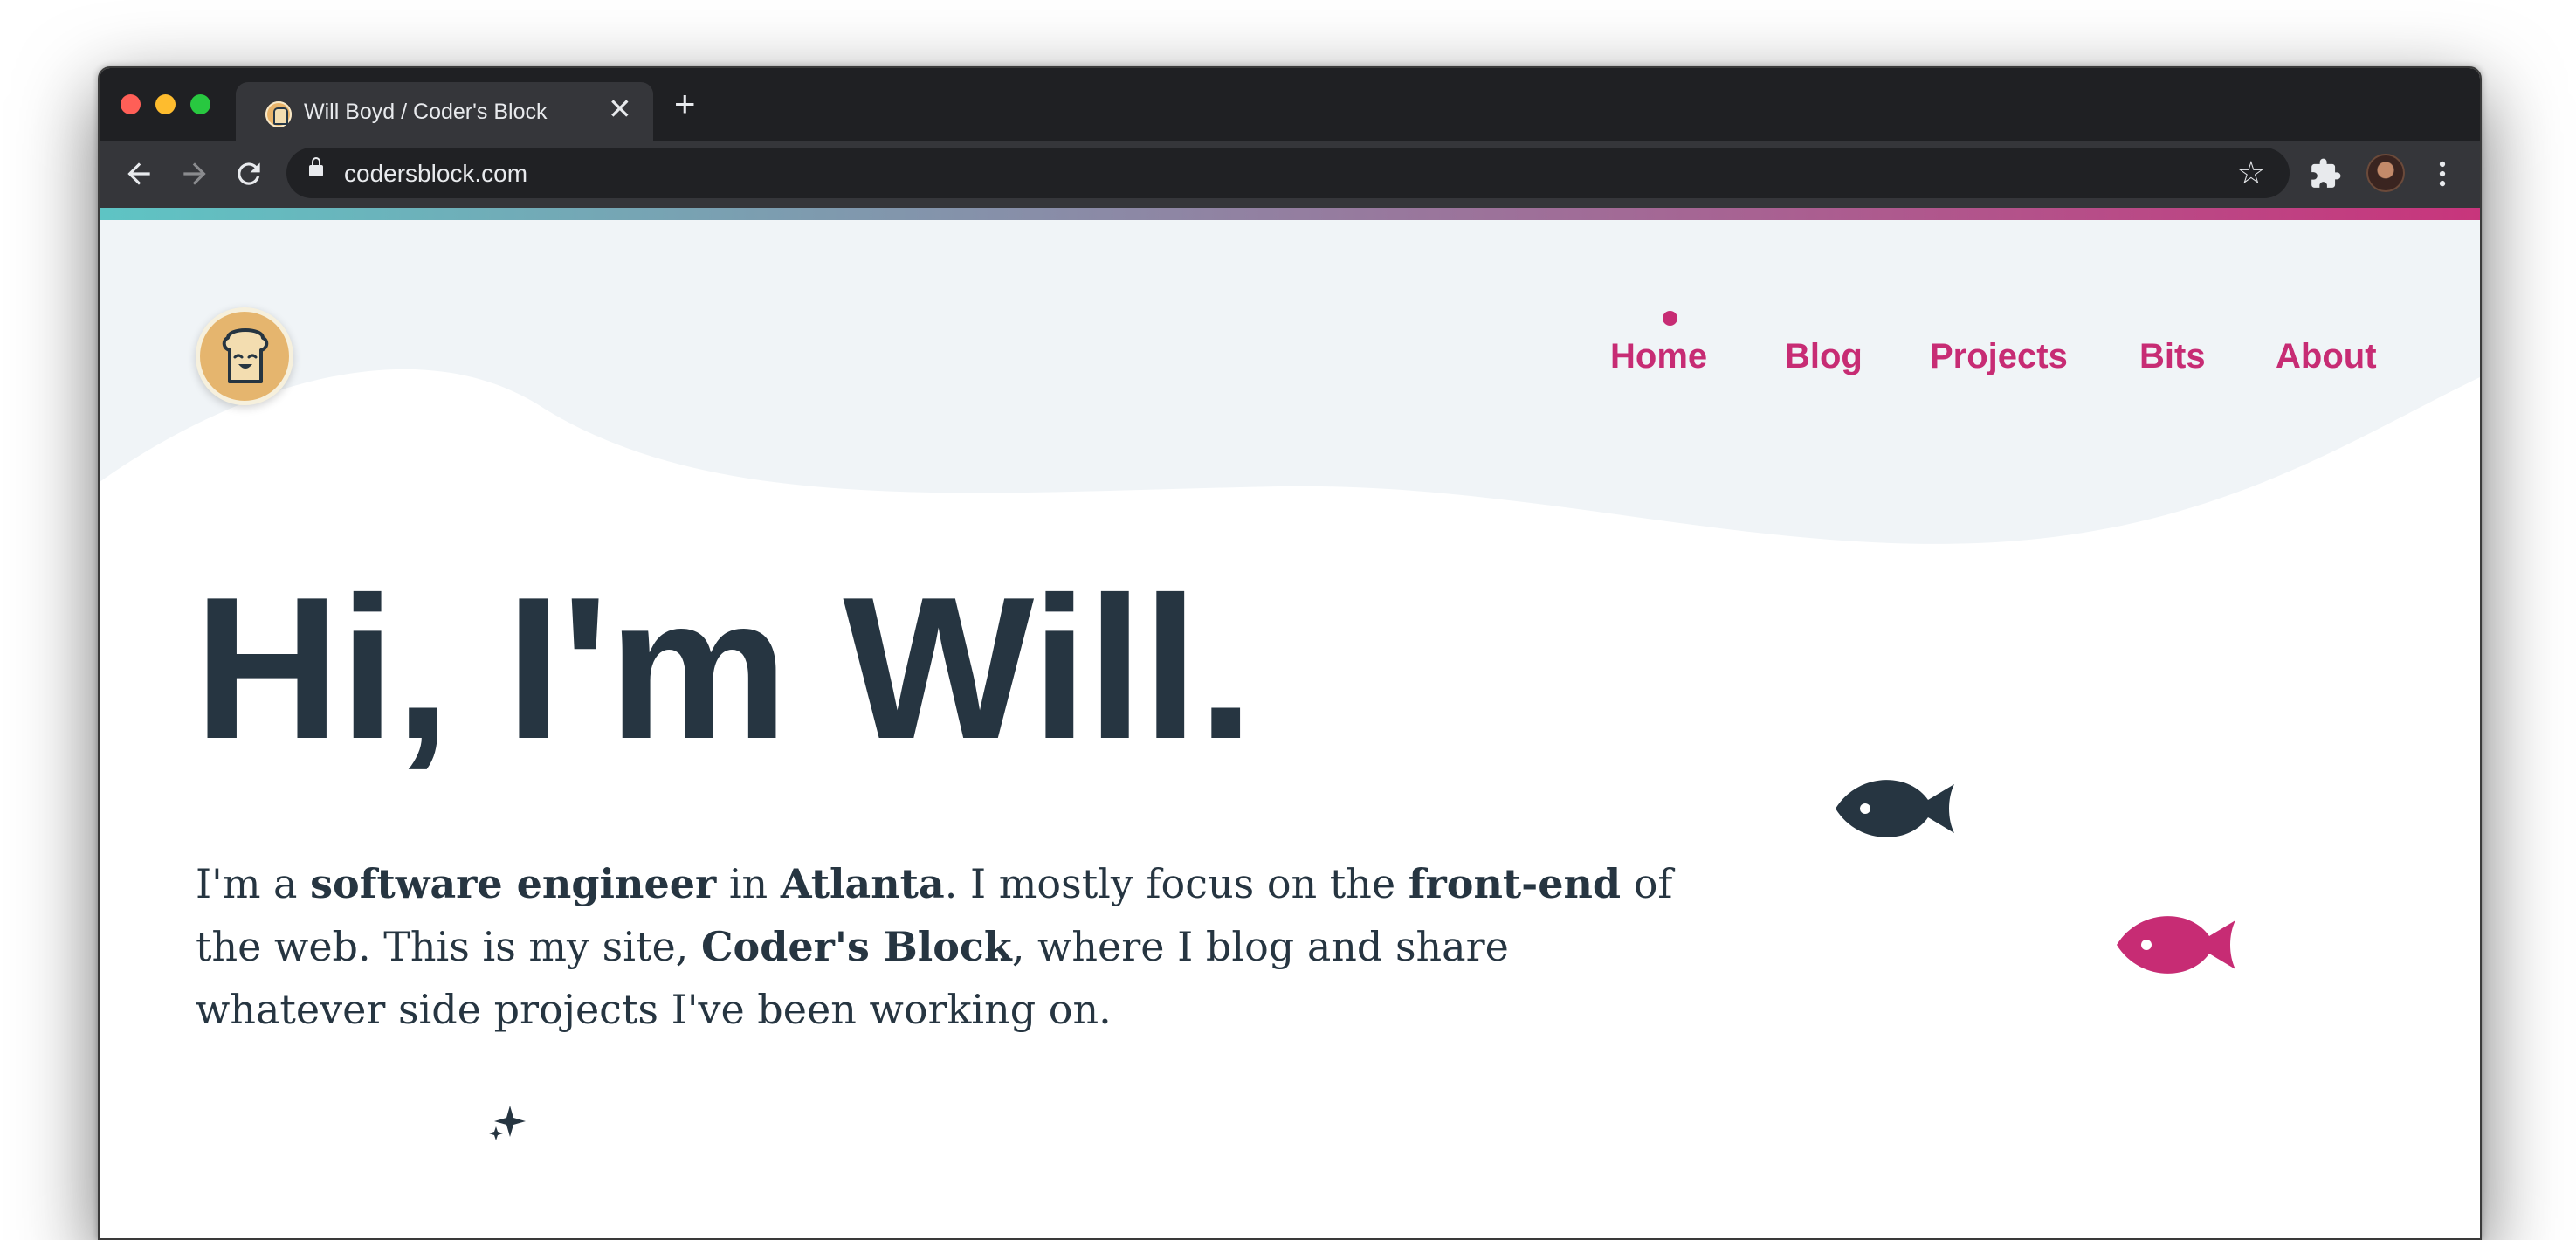 This screenshot has width=2576, height=1240. I want to click on forward-icon, so click(194, 175).